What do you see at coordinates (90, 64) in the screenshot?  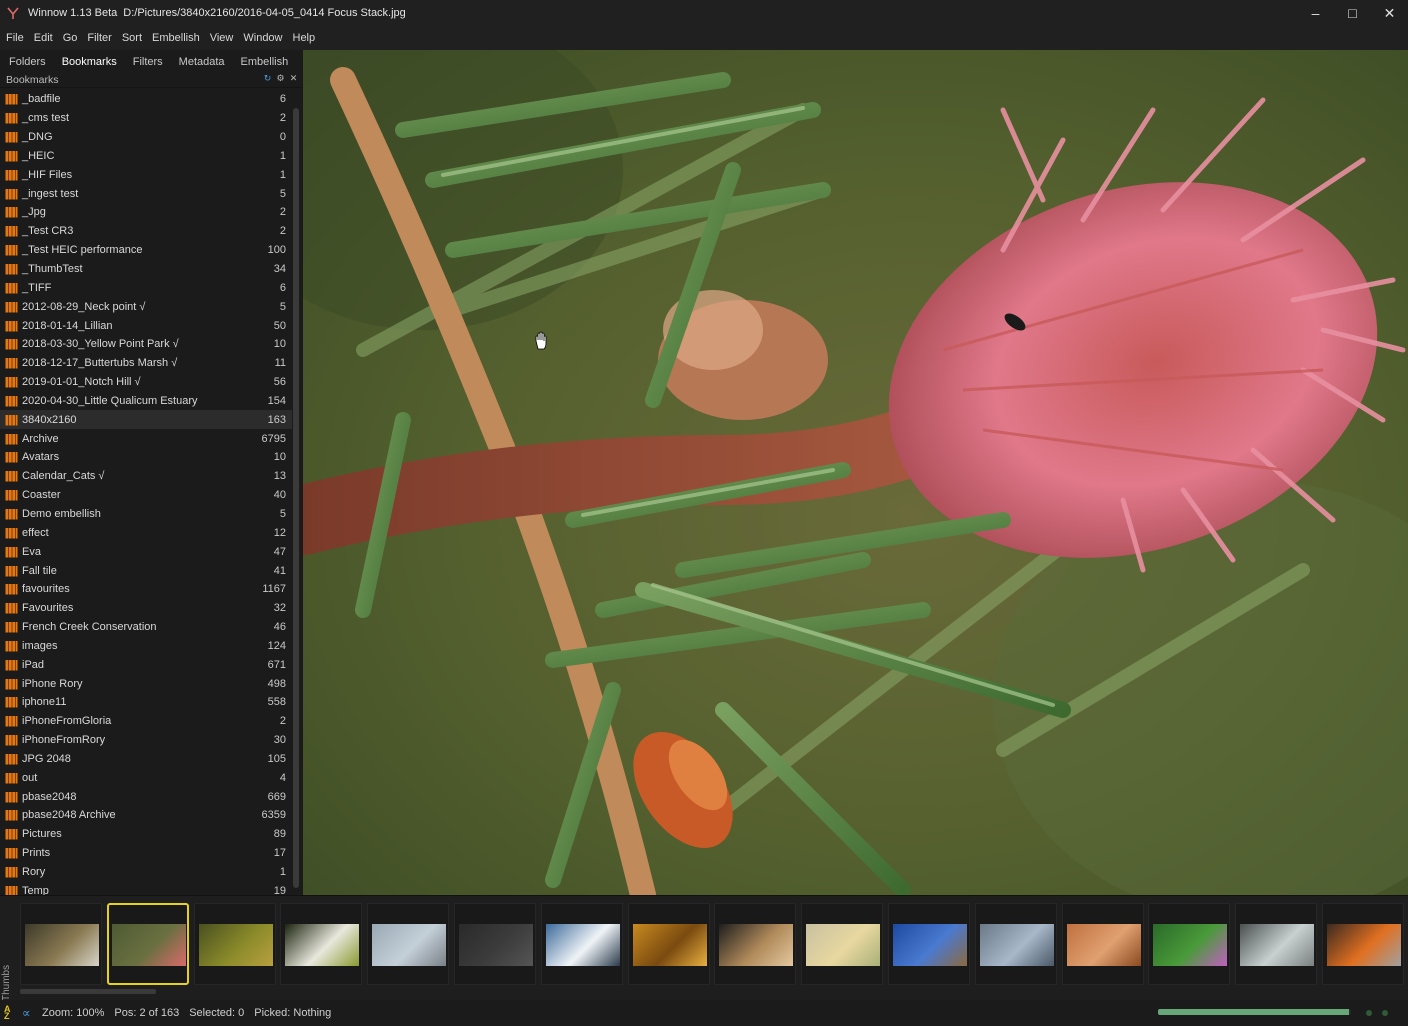 I see `tab-bookmarks: Bookmarks` at bounding box center [90, 64].